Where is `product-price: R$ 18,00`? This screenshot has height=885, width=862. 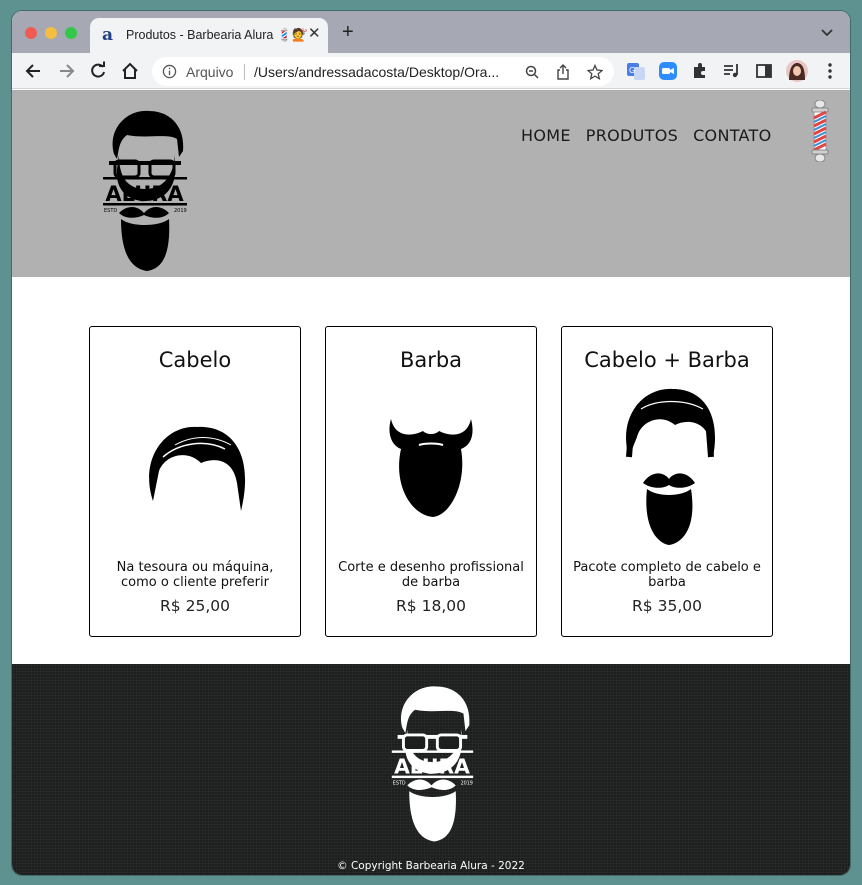 product-price: R$ 18,00 is located at coordinates (431, 606).